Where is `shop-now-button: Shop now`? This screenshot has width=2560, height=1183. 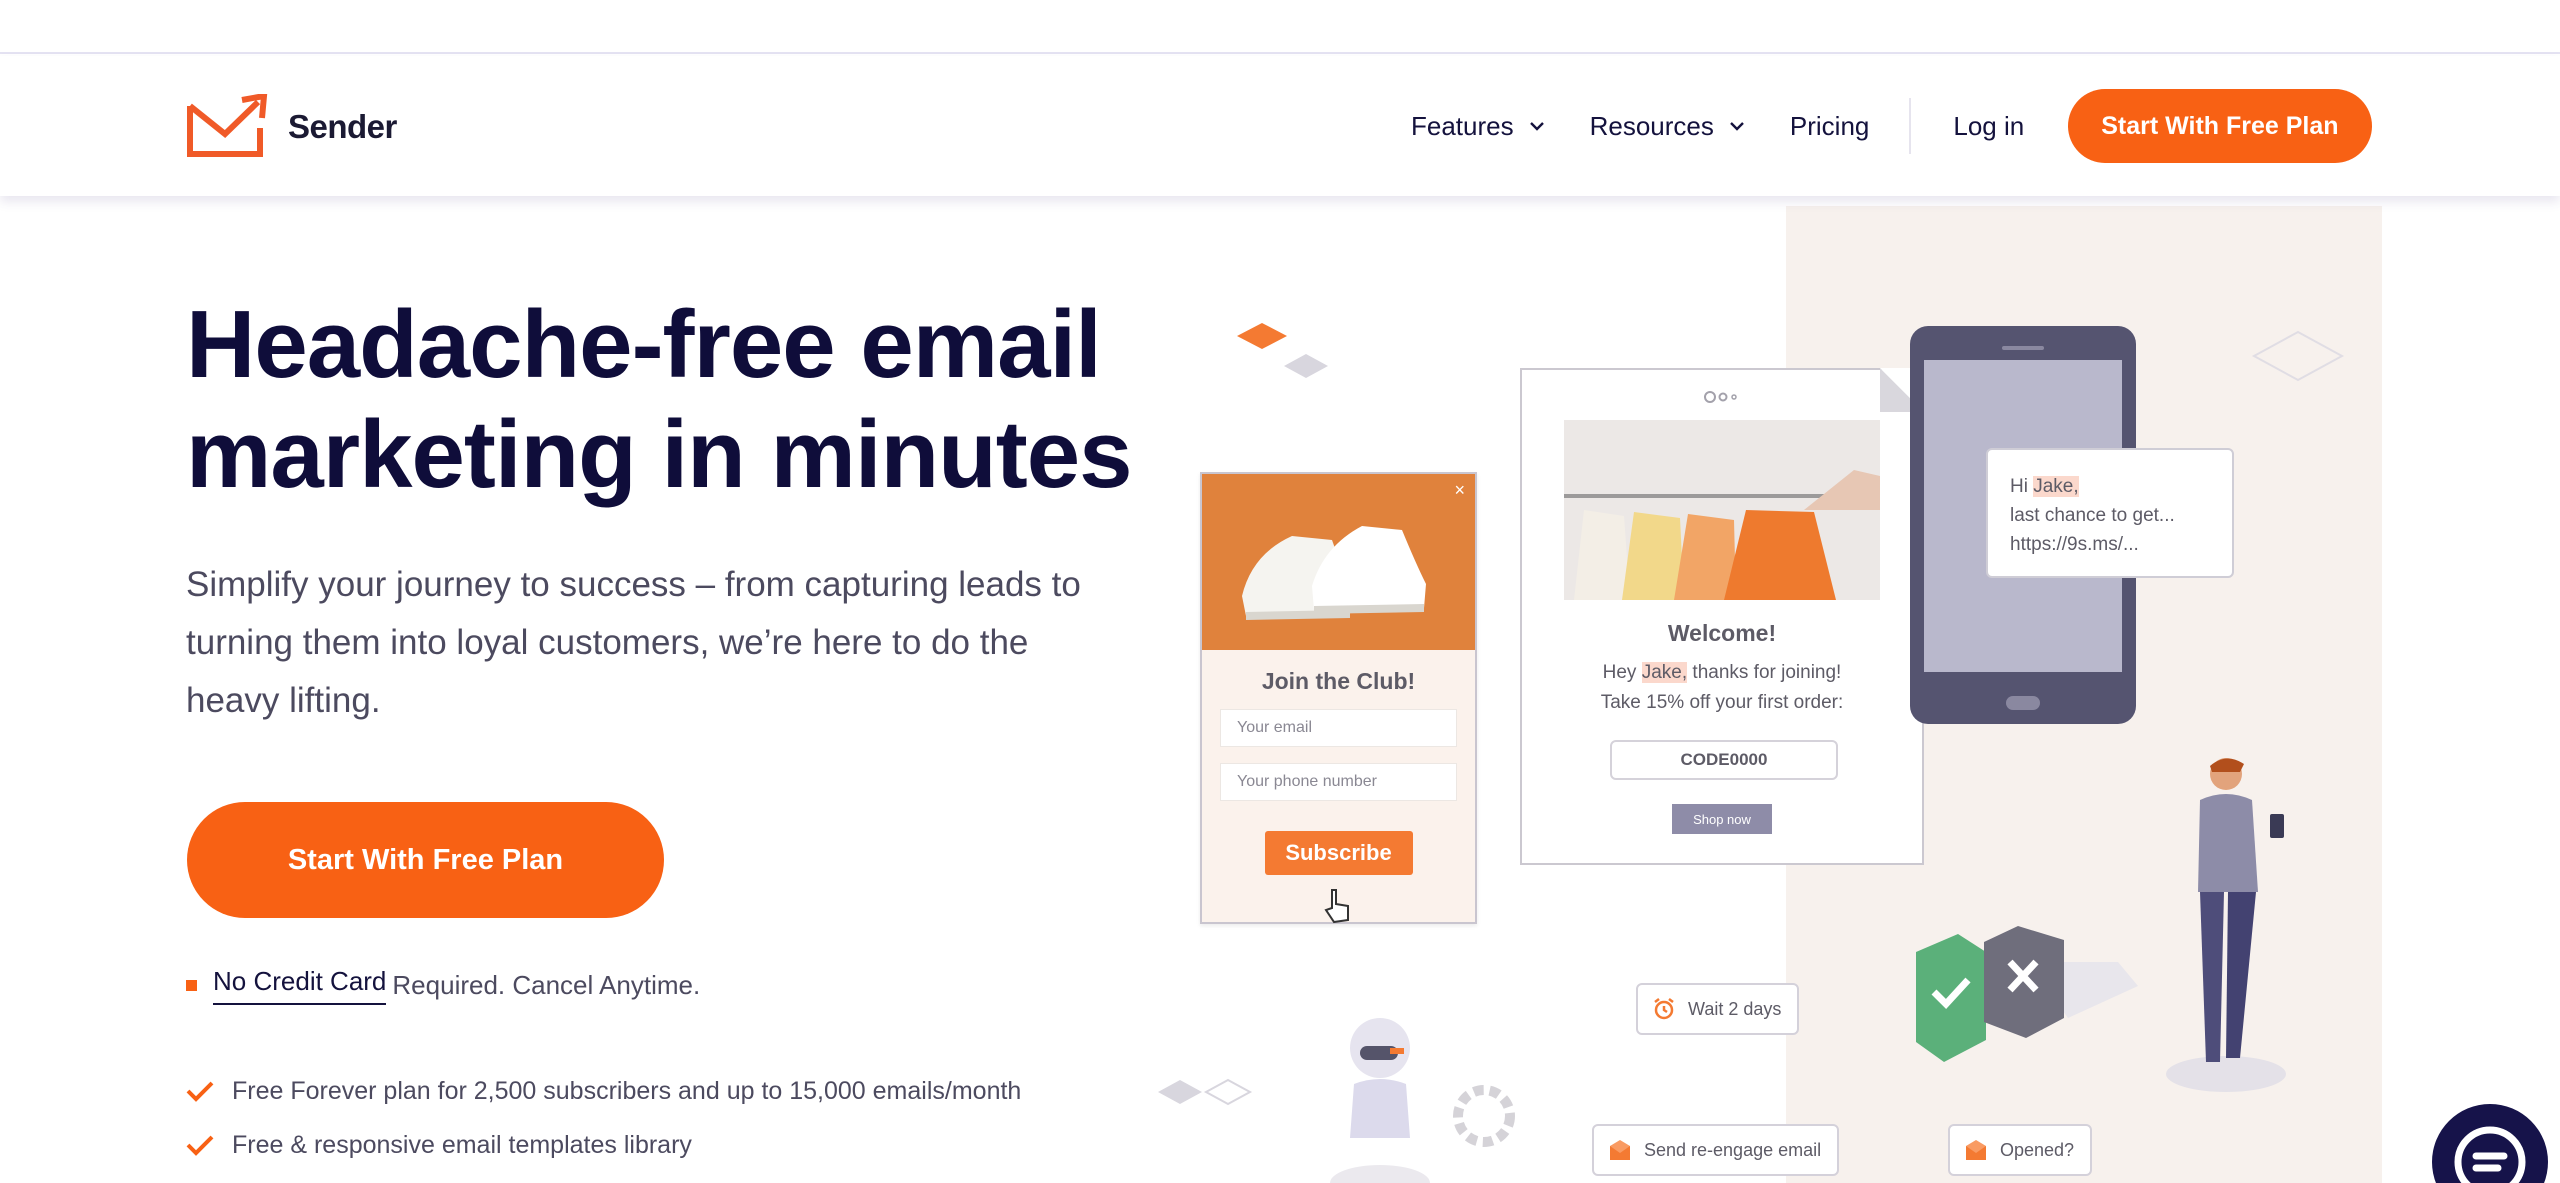 shop-now-button: Shop now is located at coordinates (1722, 819).